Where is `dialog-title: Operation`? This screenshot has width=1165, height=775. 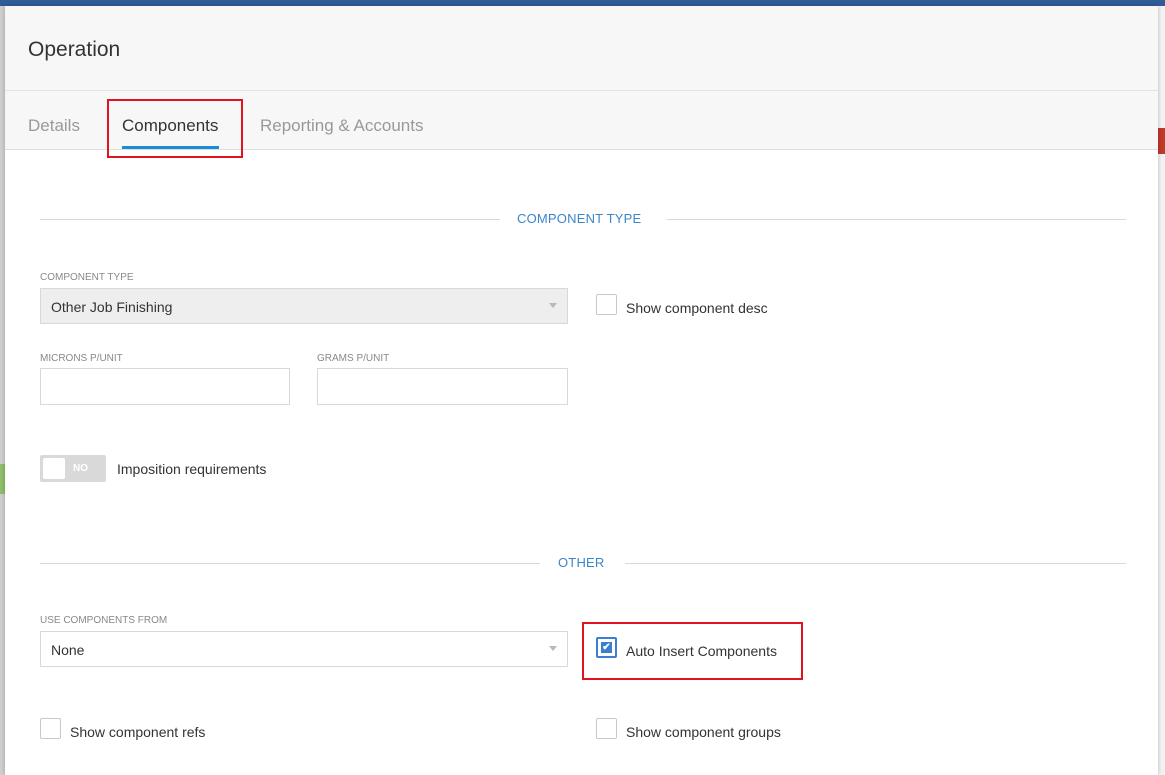 dialog-title: Operation is located at coordinates (74, 49).